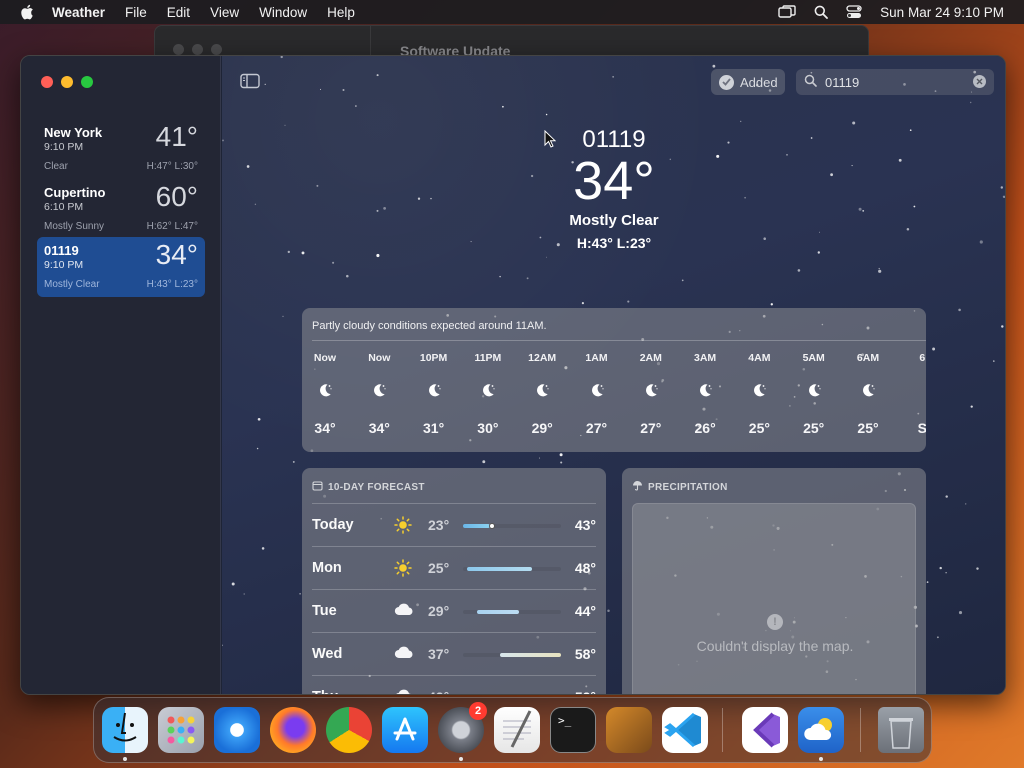 This screenshot has height=768, width=1024. Describe the element at coordinates (585, 611) in the screenshot. I see `forecast-high: 44°` at that location.